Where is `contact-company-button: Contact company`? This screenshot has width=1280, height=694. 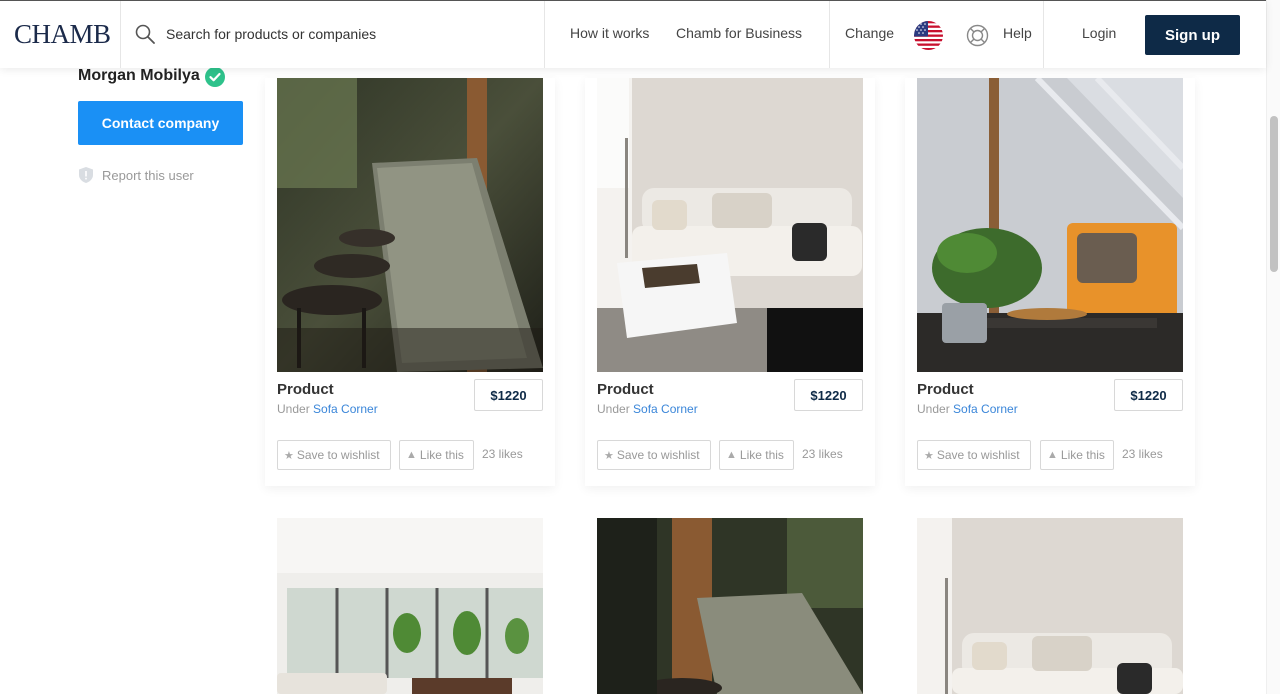 contact-company-button: Contact company is located at coordinates (160, 123).